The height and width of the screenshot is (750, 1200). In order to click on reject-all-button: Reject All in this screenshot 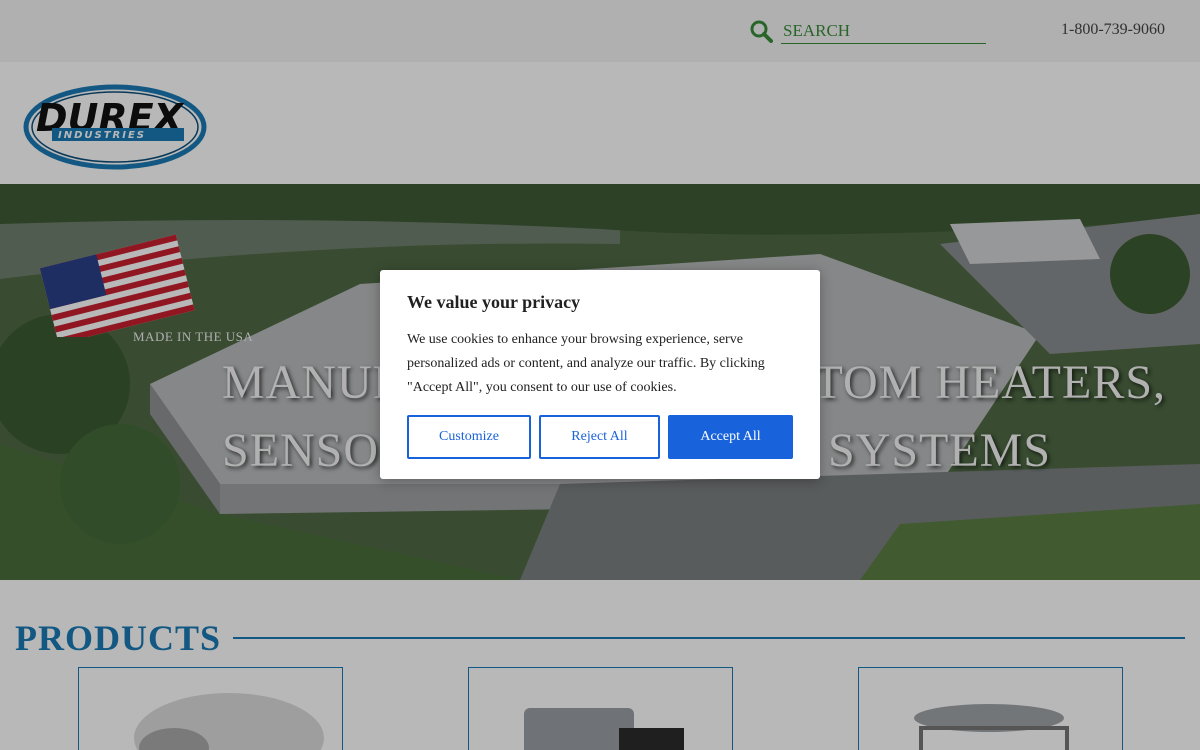, I will do `click(599, 437)`.